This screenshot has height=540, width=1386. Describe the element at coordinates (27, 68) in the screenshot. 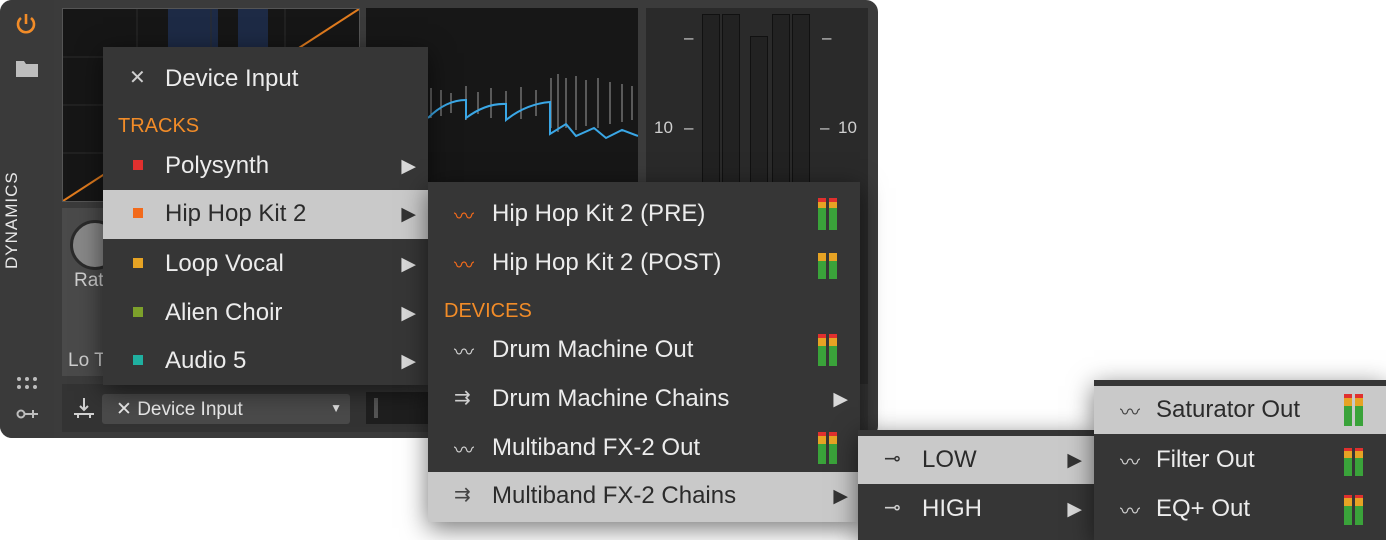

I see `folder-icon` at that location.